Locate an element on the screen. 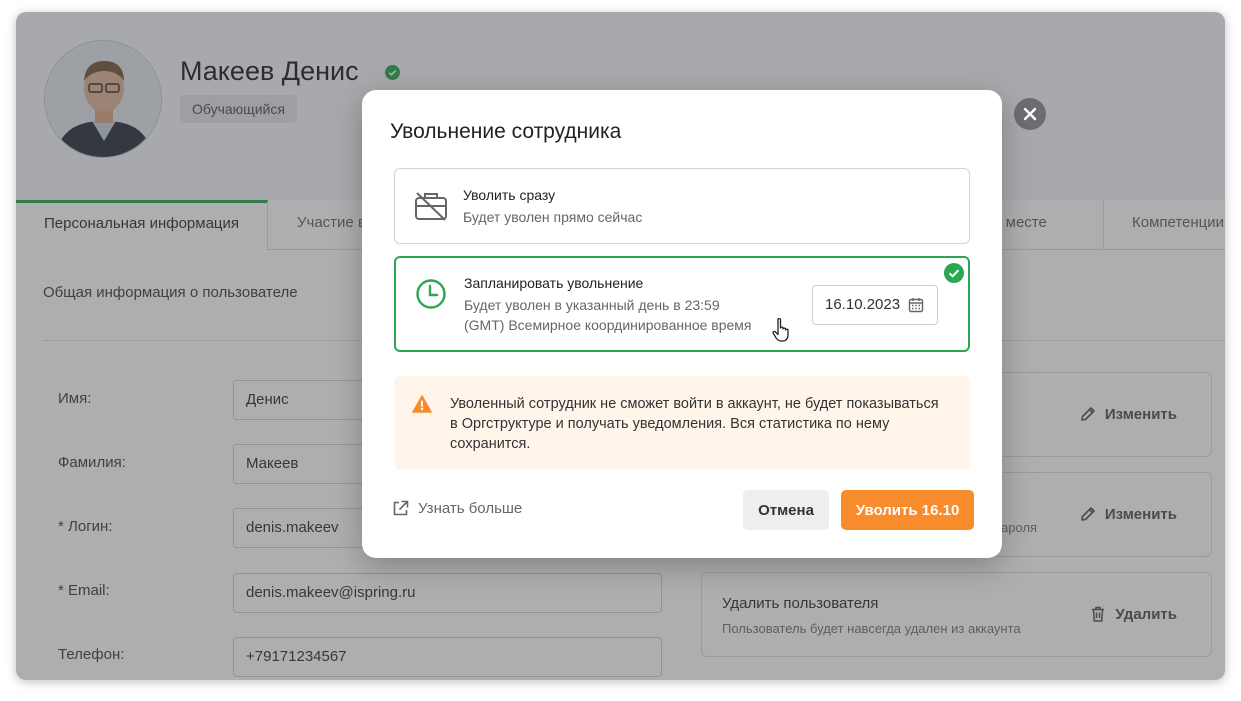 The height and width of the screenshot is (701, 1241). modal-title: Увольнение сотрудника is located at coordinates (506, 131).